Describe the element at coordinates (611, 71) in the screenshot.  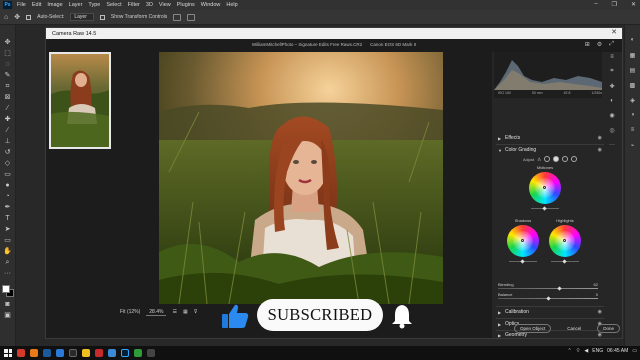
I see `crop-tool-icon: ⌗` at that location.